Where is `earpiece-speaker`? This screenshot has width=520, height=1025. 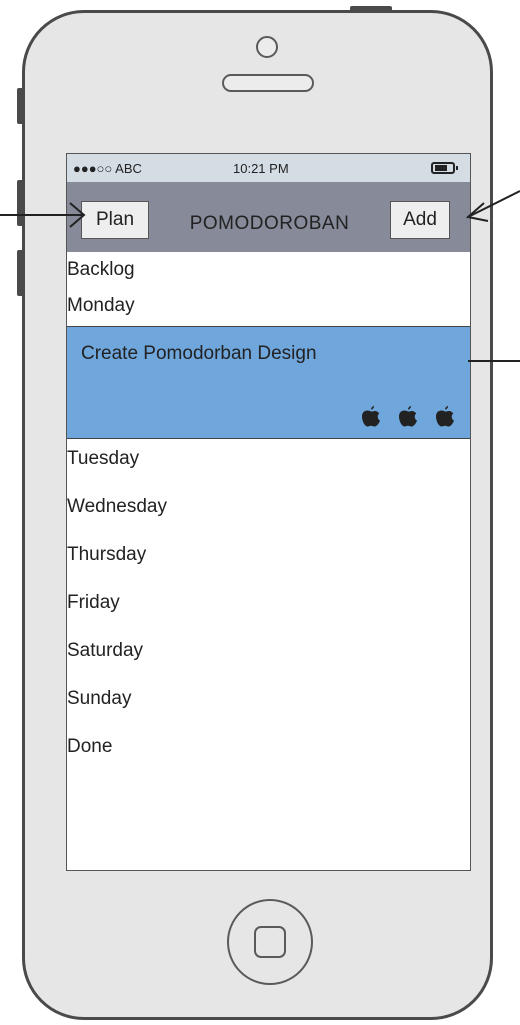 earpiece-speaker is located at coordinates (268, 83).